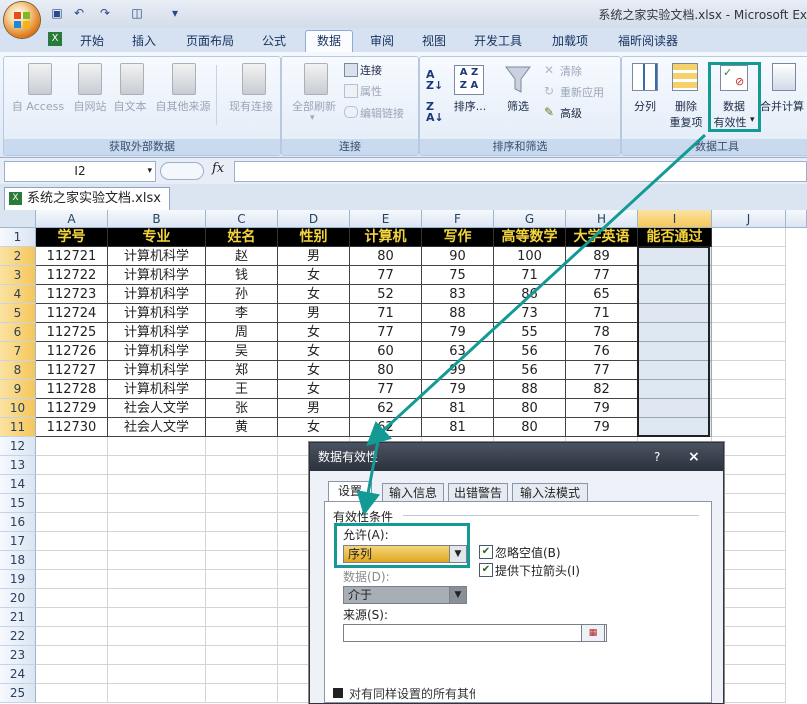 The image size is (807, 704). What do you see at coordinates (520, 171) in the screenshot?
I see `formula-input` at bounding box center [520, 171].